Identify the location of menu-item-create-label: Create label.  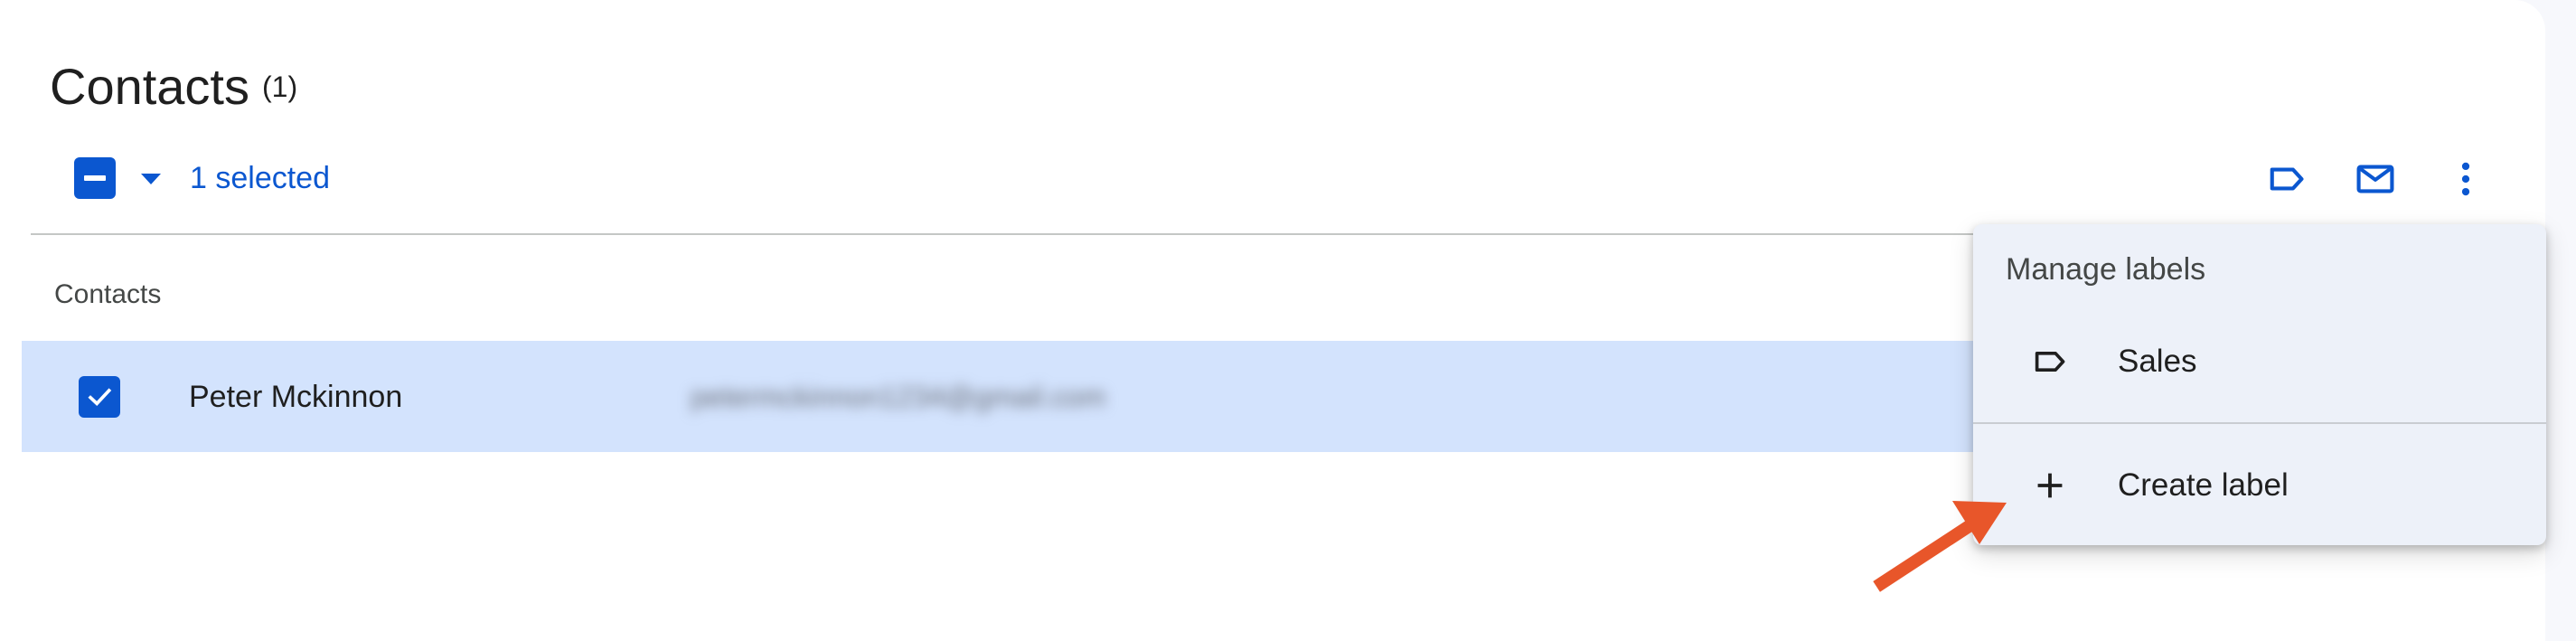
(2259, 485).